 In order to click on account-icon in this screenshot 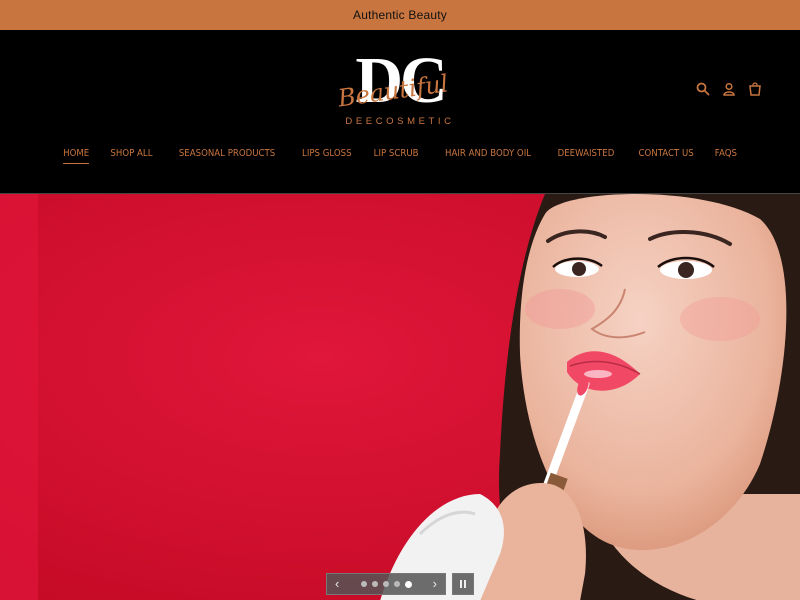, I will do `click(729, 89)`.